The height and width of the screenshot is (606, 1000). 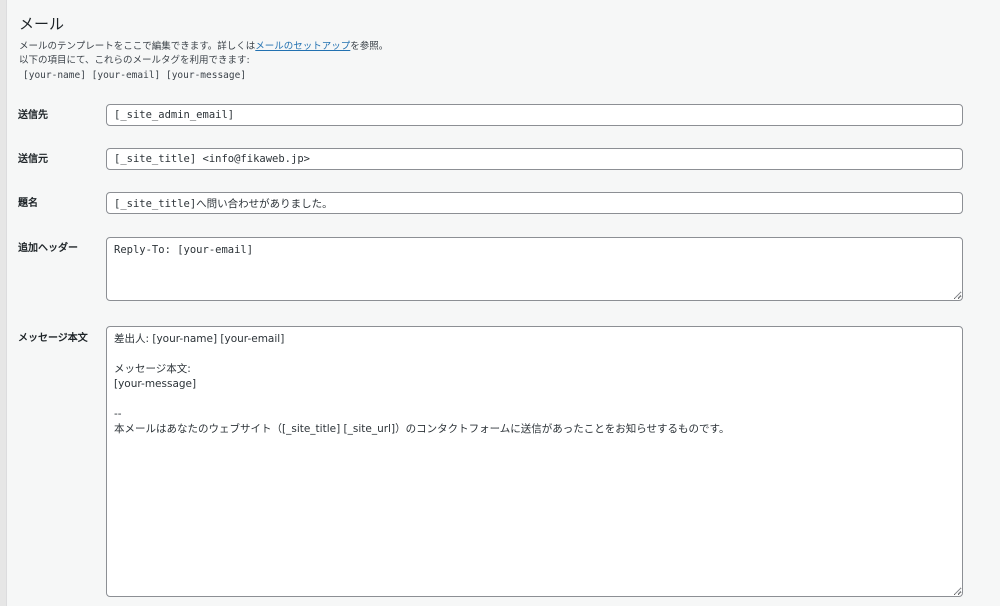 I want to click on from-field, so click(x=534, y=159).